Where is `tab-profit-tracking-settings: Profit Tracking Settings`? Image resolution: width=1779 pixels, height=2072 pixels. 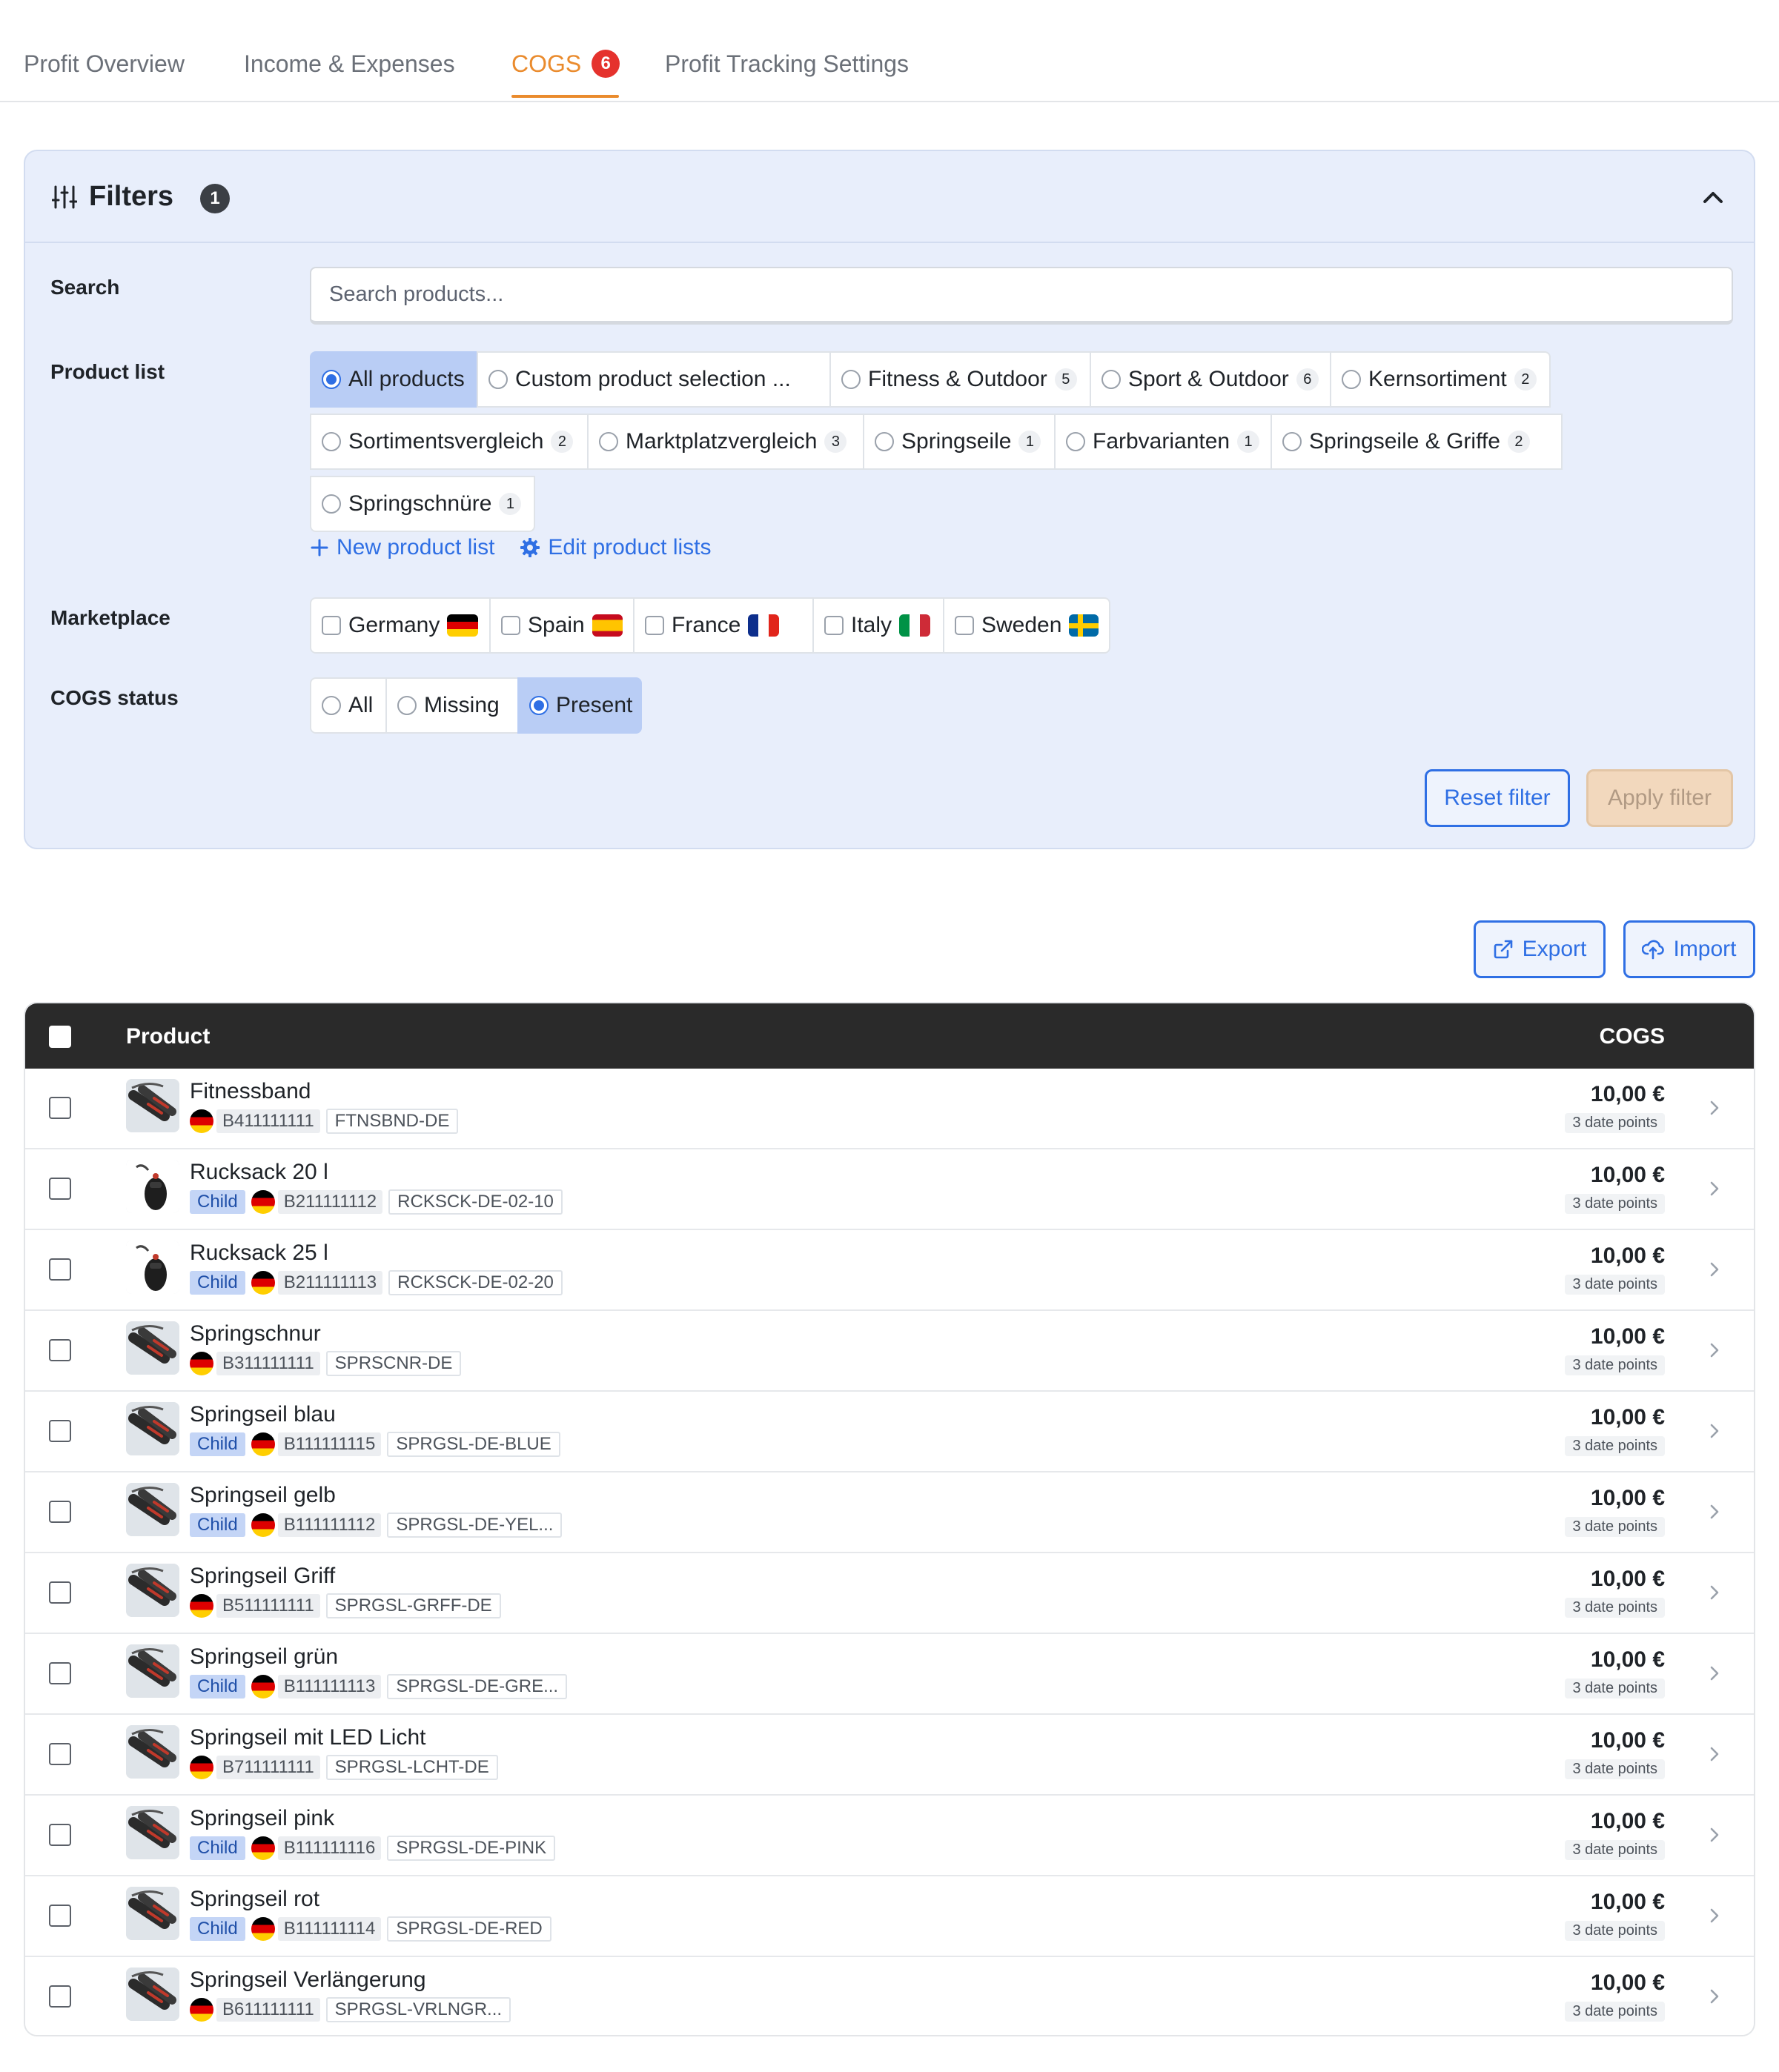 tab-profit-tracking-settings: Profit Tracking Settings is located at coordinates (787, 63).